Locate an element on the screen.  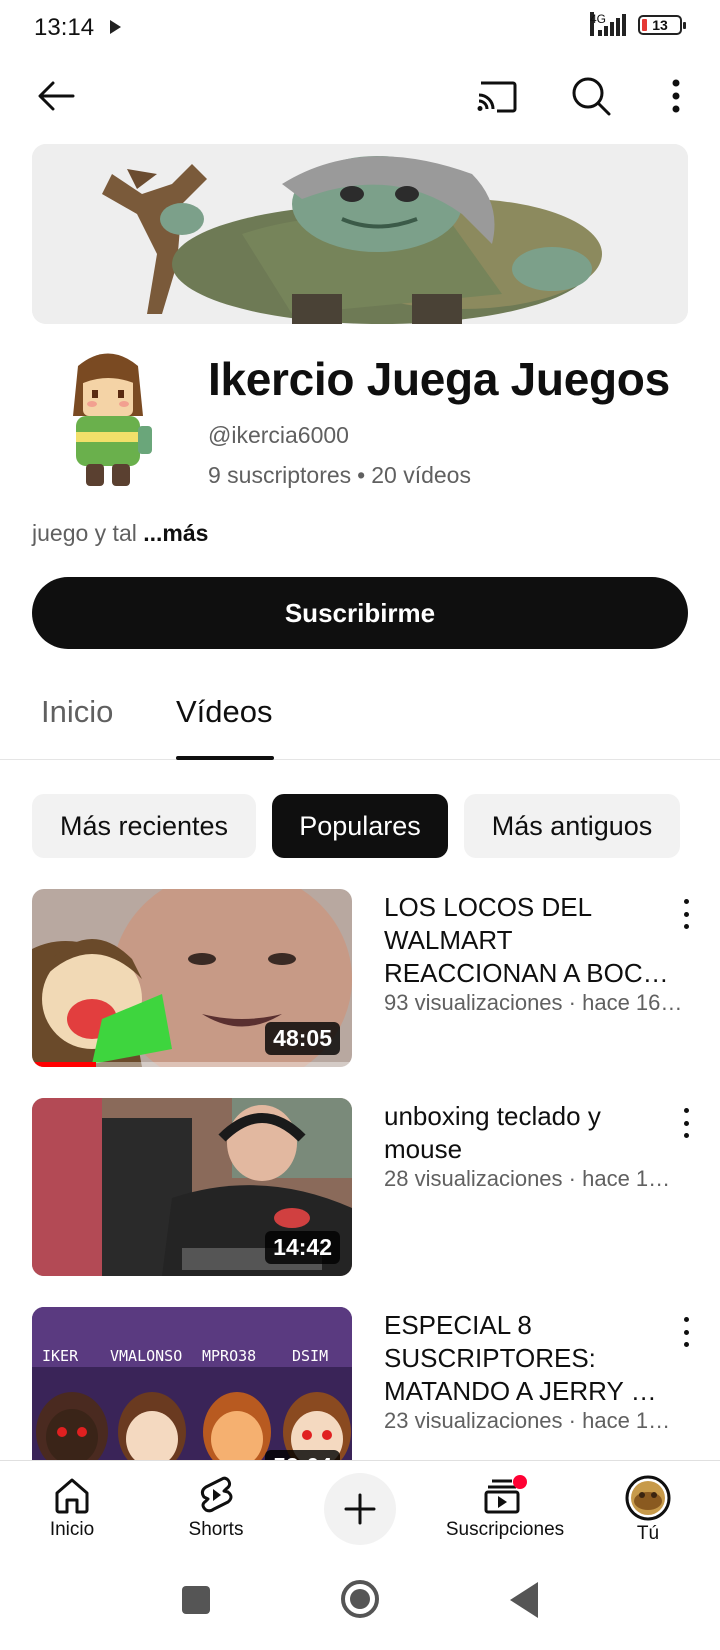
back-button is located at coordinates (56, 96).